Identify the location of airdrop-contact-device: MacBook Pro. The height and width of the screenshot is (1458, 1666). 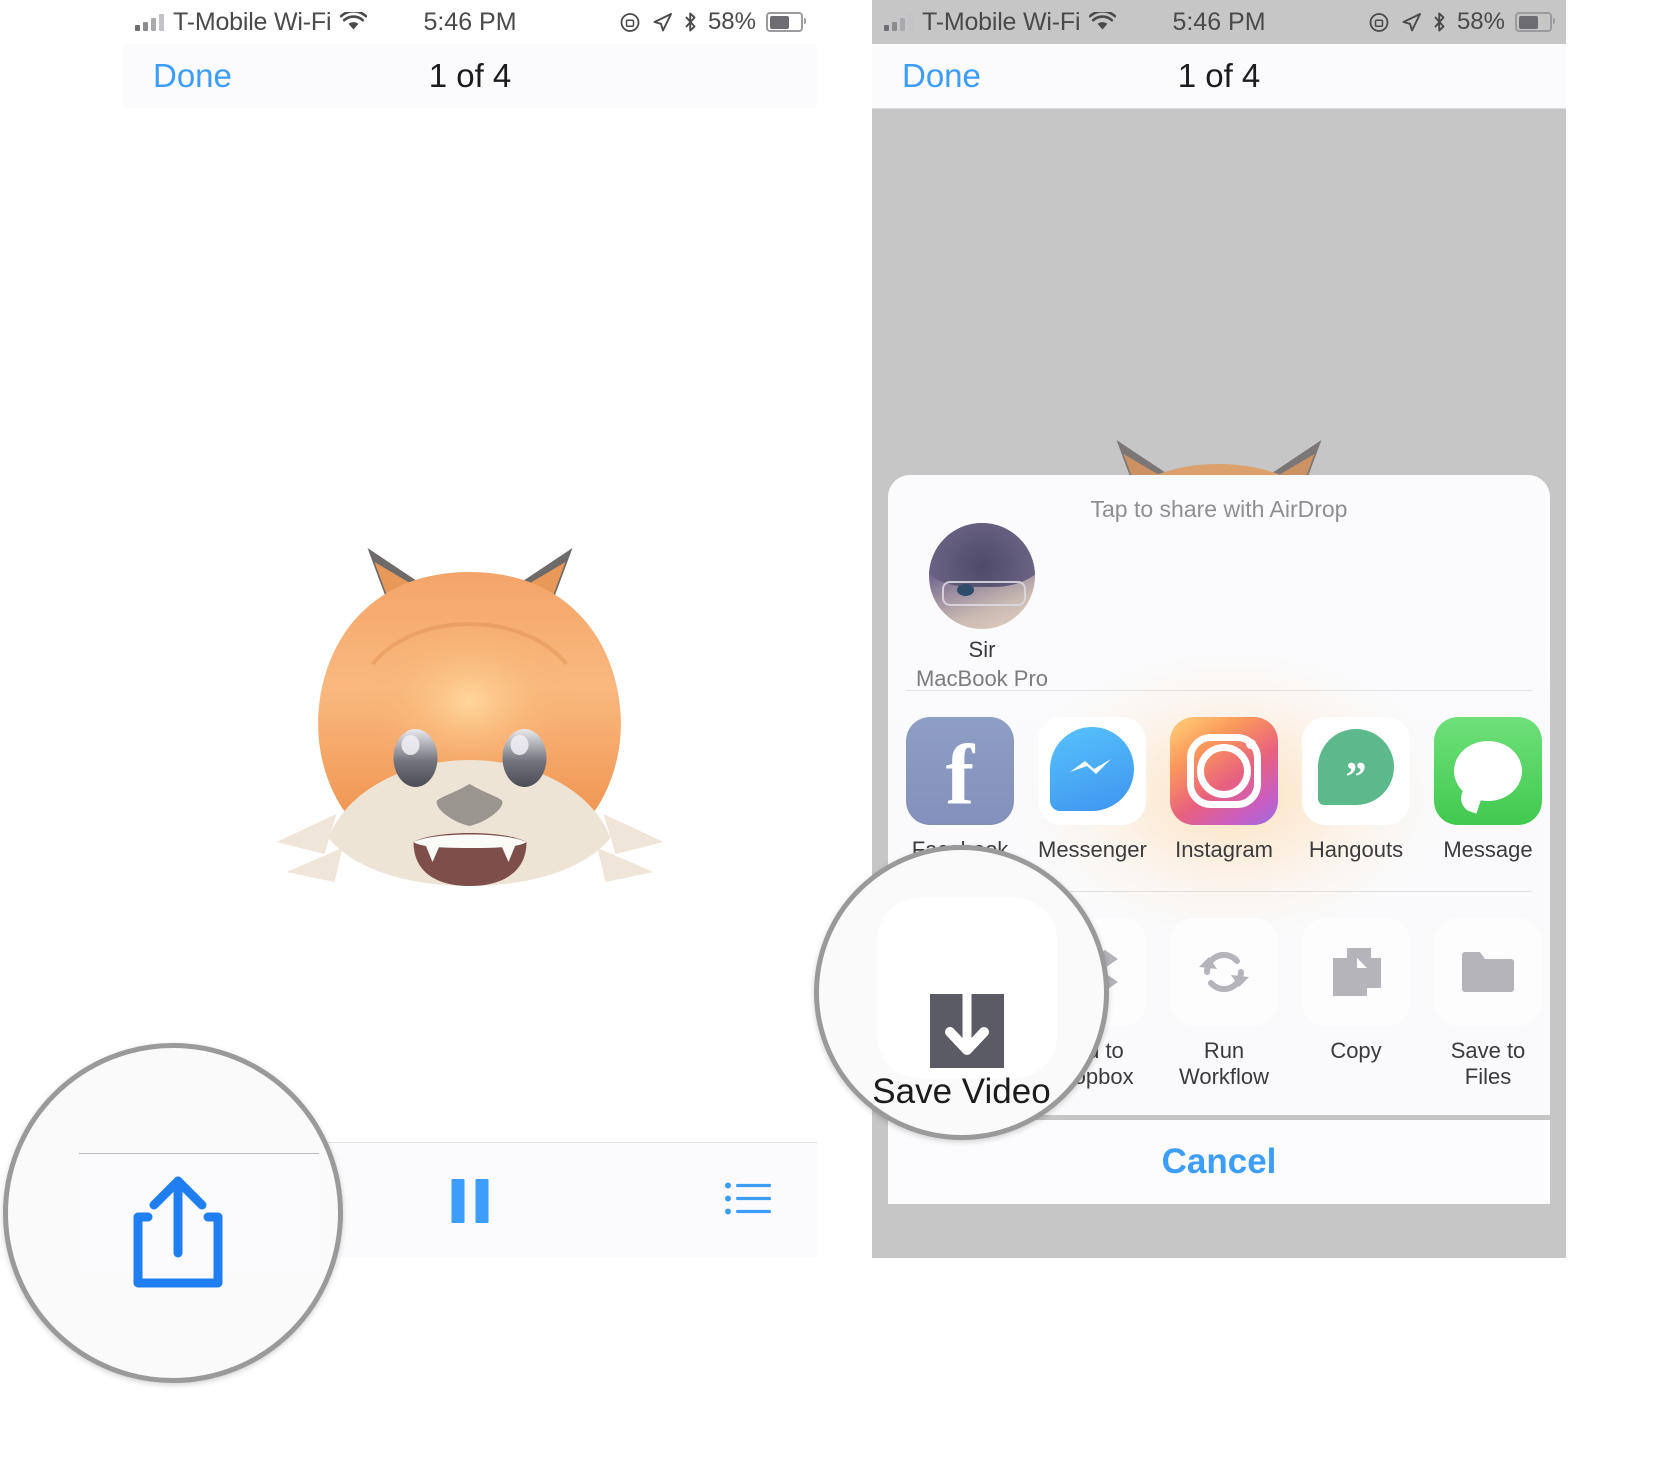
(982, 678).